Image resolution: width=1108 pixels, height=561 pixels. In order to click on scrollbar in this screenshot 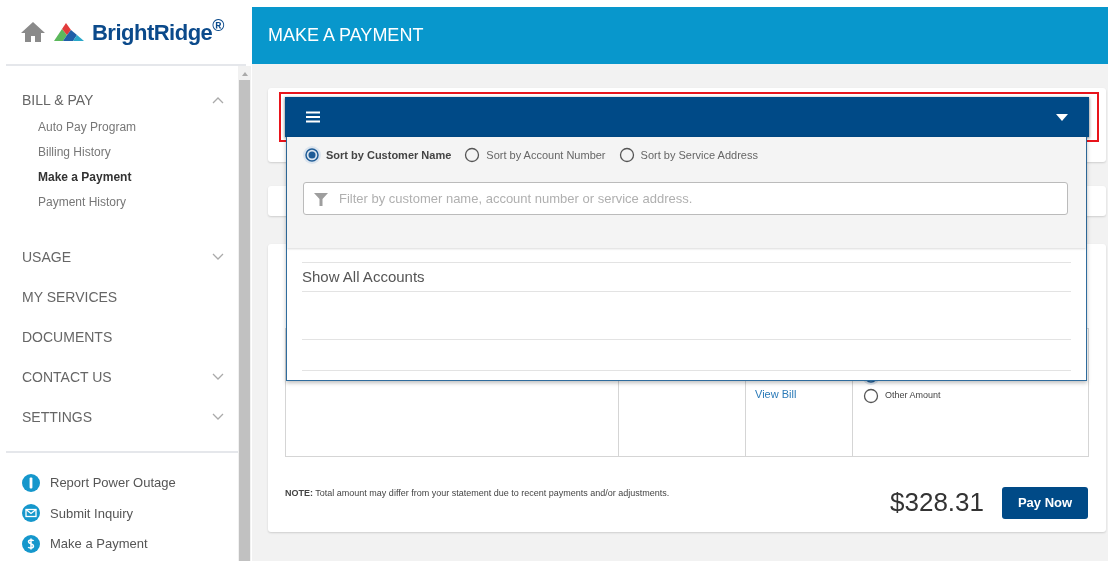, I will do `click(244, 313)`.